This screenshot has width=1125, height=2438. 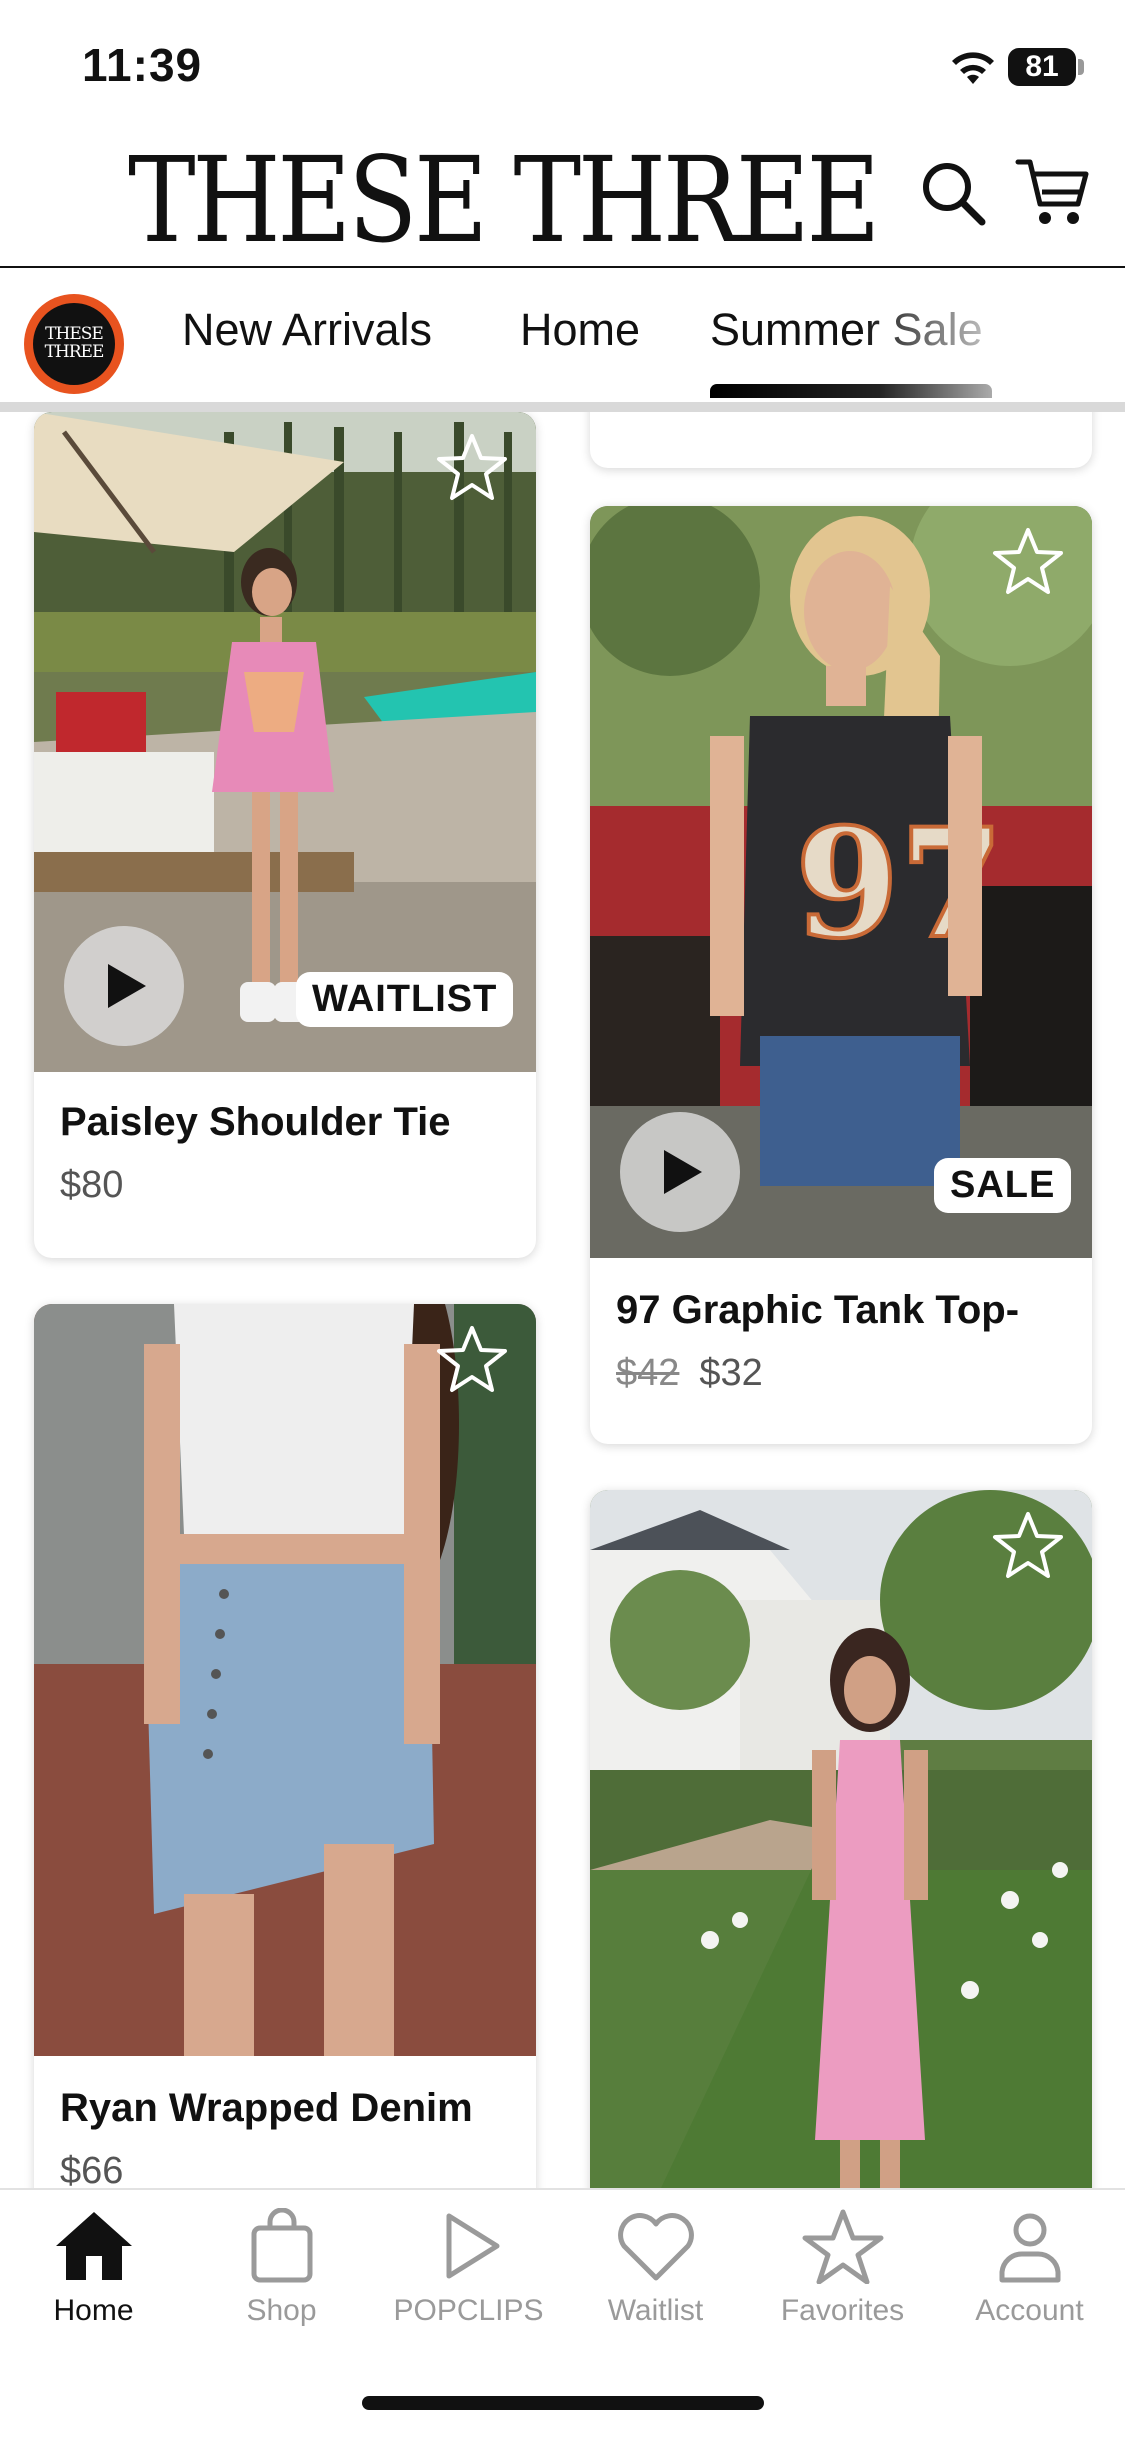 What do you see at coordinates (307, 330) in the screenshot?
I see `tab-new-arrivals: New Arrivals` at bounding box center [307, 330].